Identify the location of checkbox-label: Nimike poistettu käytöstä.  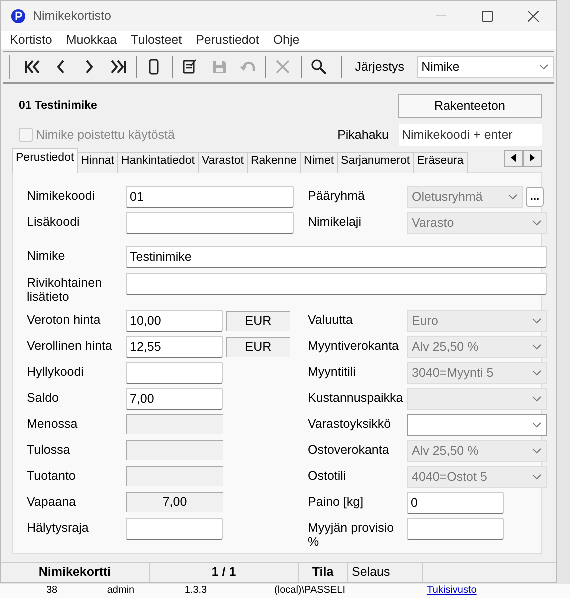
(105, 135).